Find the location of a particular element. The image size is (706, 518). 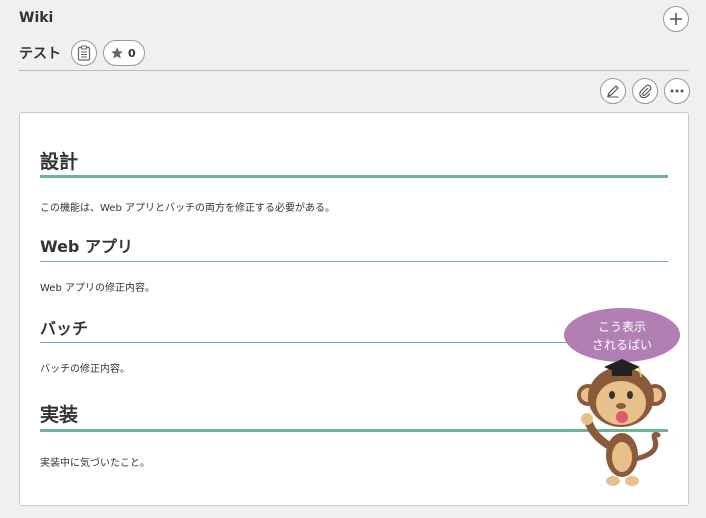

more-icon is located at coordinates (677, 91).